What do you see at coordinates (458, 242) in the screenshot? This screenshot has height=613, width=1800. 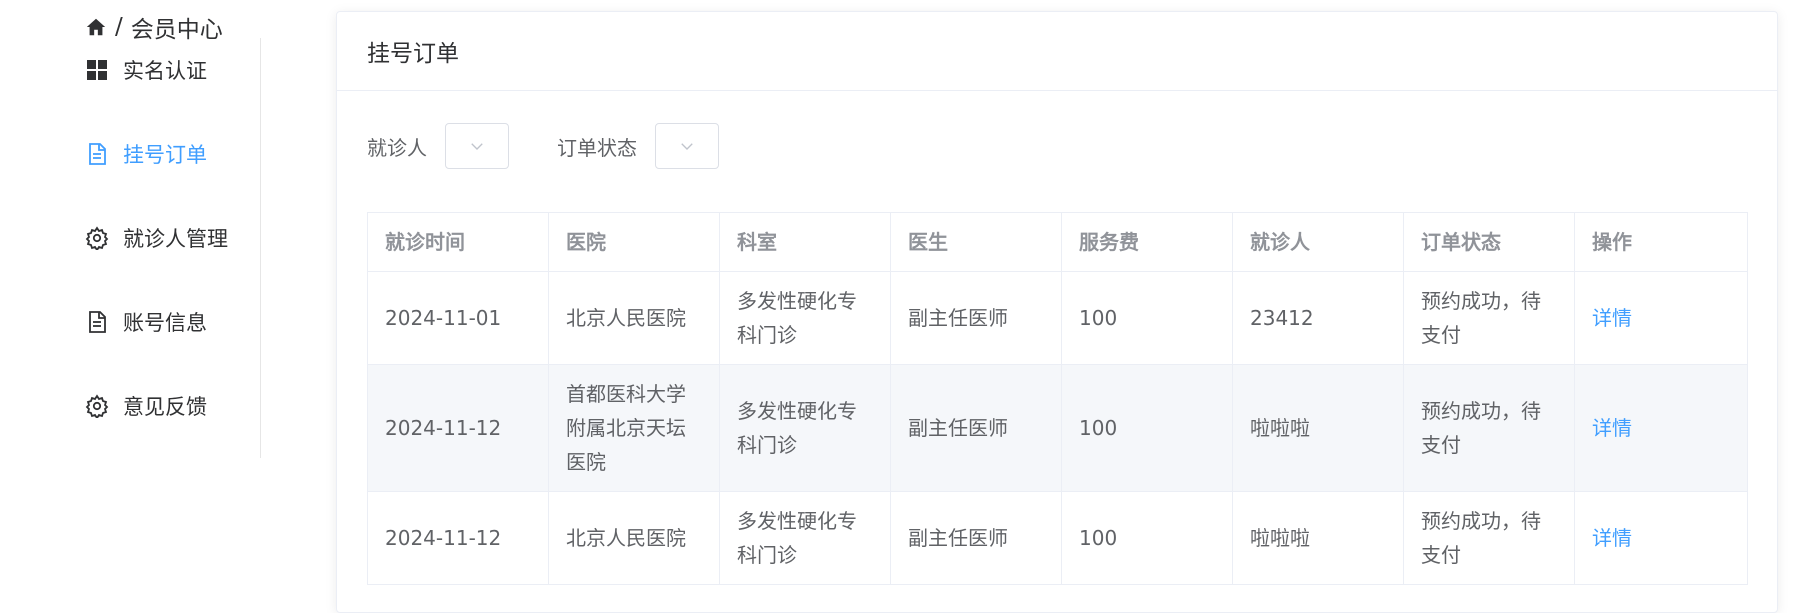 I see `column-header: 就诊时间` at bounding box center [458, 242].